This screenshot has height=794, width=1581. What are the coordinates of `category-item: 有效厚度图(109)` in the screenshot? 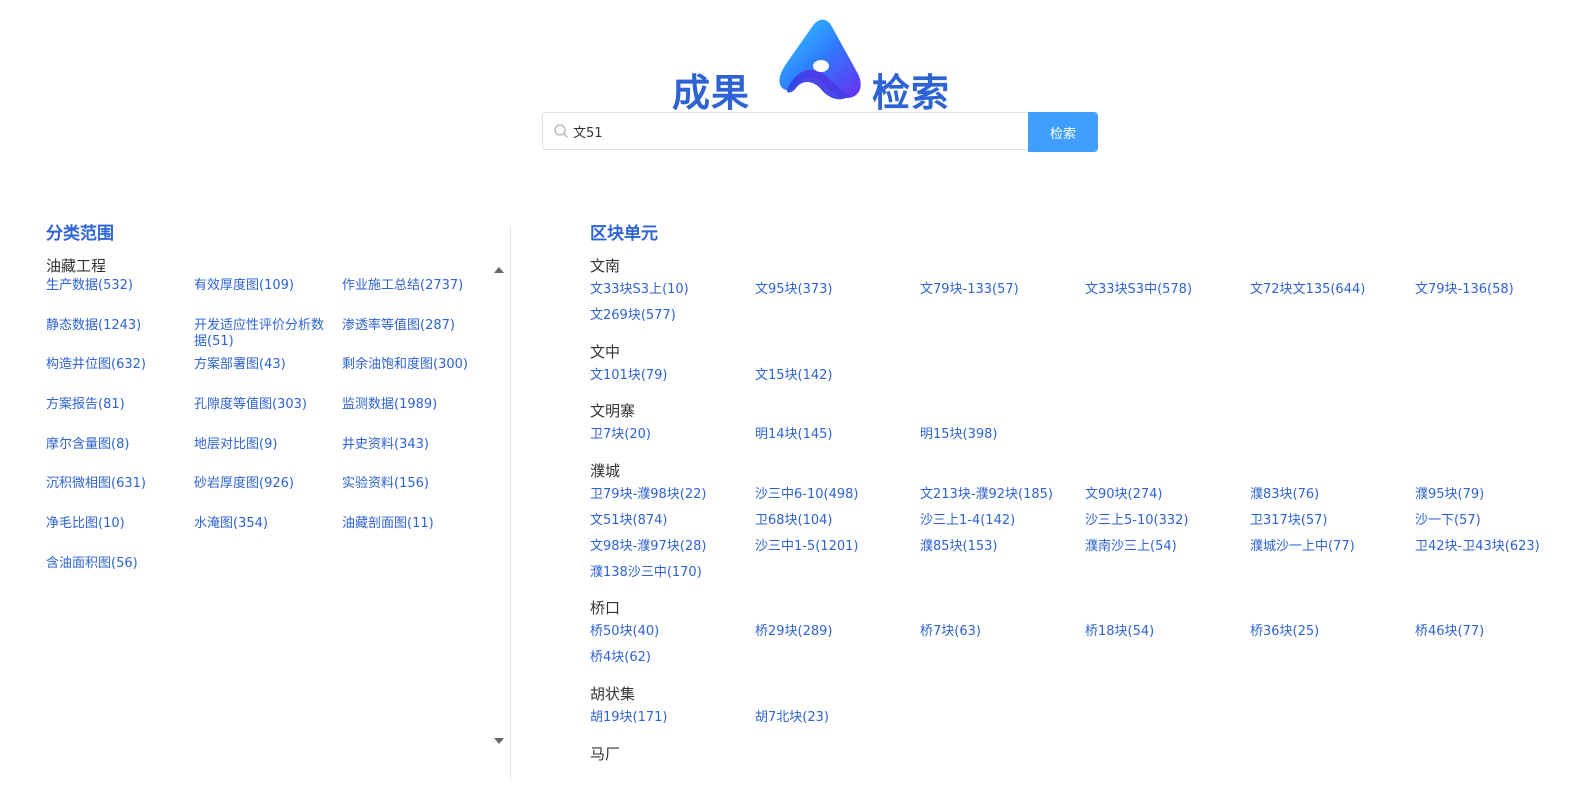 It's located at (268, 298).